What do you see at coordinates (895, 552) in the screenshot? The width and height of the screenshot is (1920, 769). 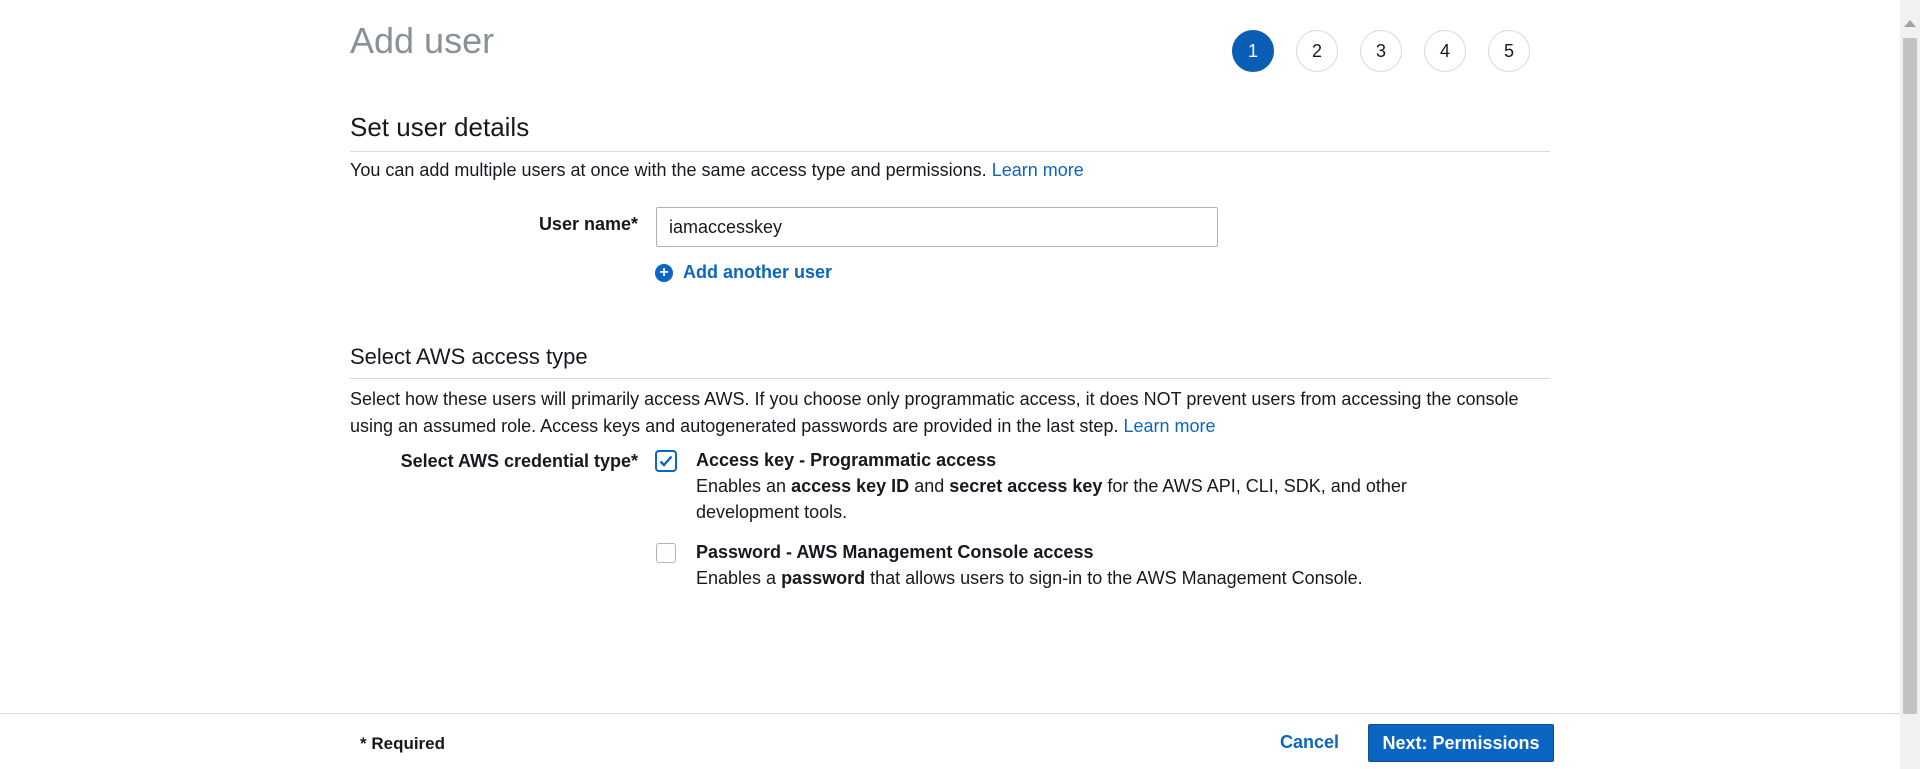 I see `password-title: Password - AWS Management Console access` at bounding box center [895, 552].